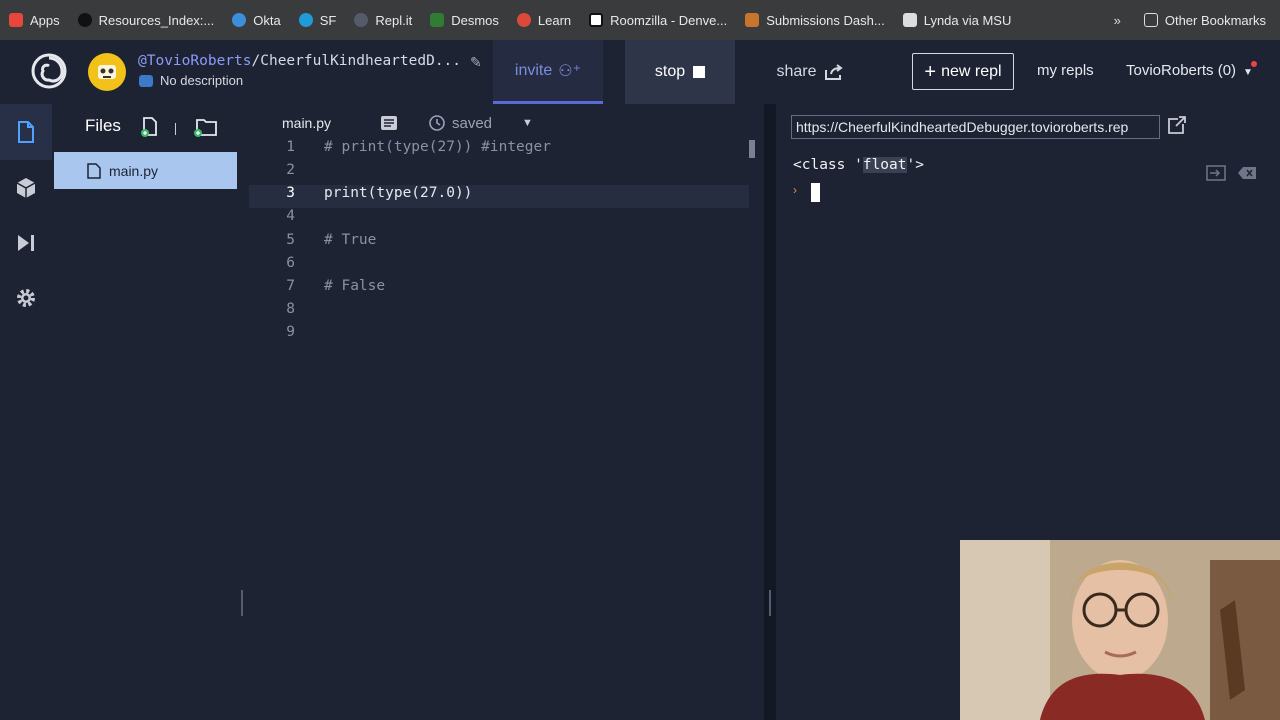  Describe the element at coordinates (596, 20) in the screenshot. I see `roomzilla-icon` at that location.